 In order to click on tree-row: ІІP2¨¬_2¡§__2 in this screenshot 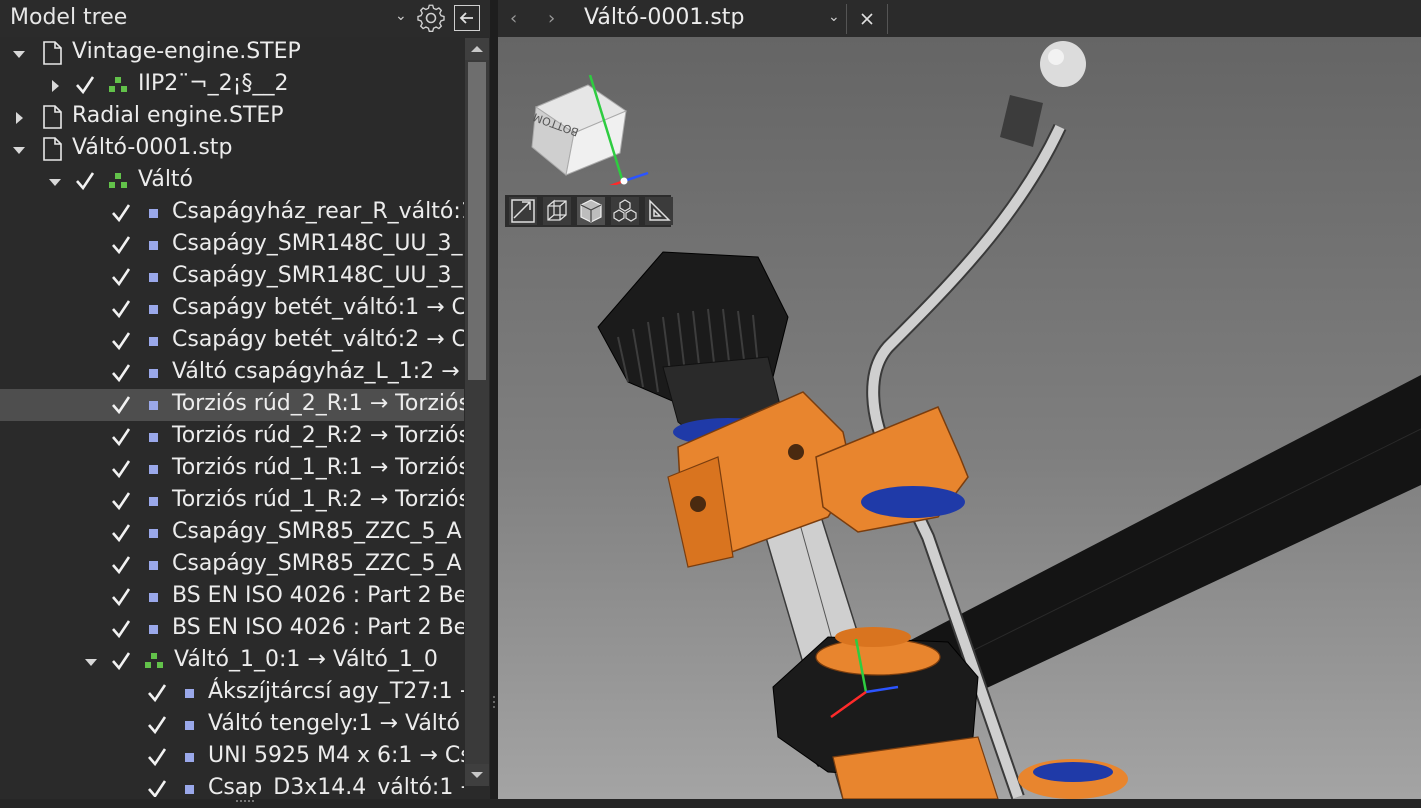, I will do `click(232, 85)`.